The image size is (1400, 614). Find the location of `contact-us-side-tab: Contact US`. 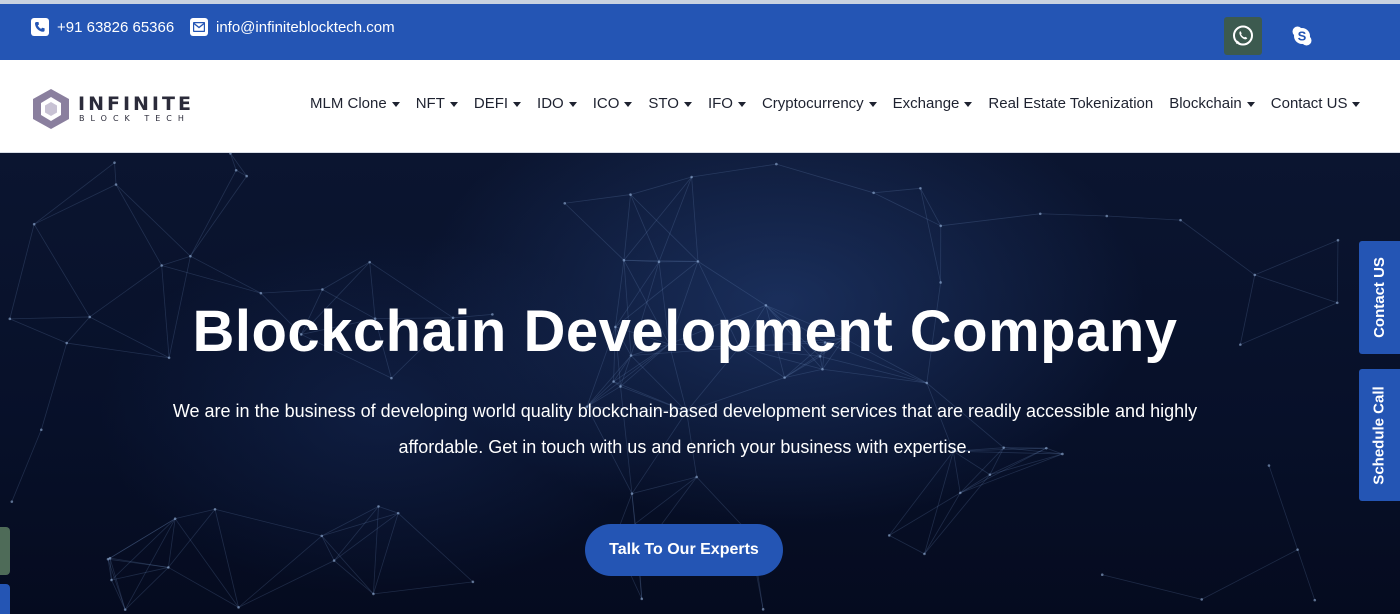

contact-us-side-tab: Contact US is located at coordinates (1379, 297).